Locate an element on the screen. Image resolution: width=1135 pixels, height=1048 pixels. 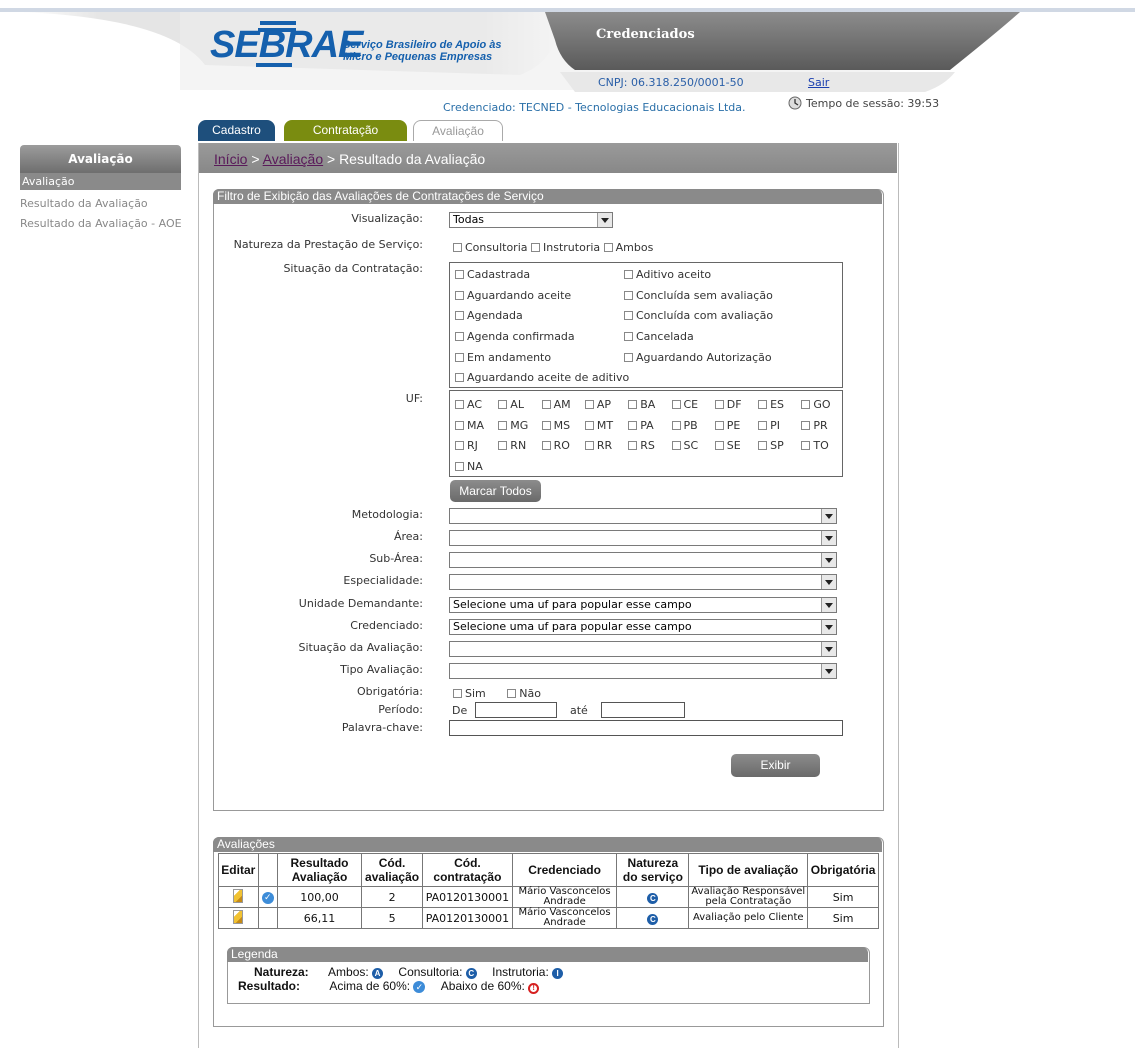
uf-option: MS is located at coordinates (555, 425).